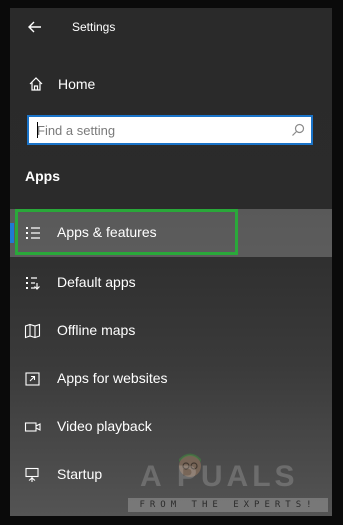 The image size is (343, 525). I want to click on search-input, so click(170, 130).